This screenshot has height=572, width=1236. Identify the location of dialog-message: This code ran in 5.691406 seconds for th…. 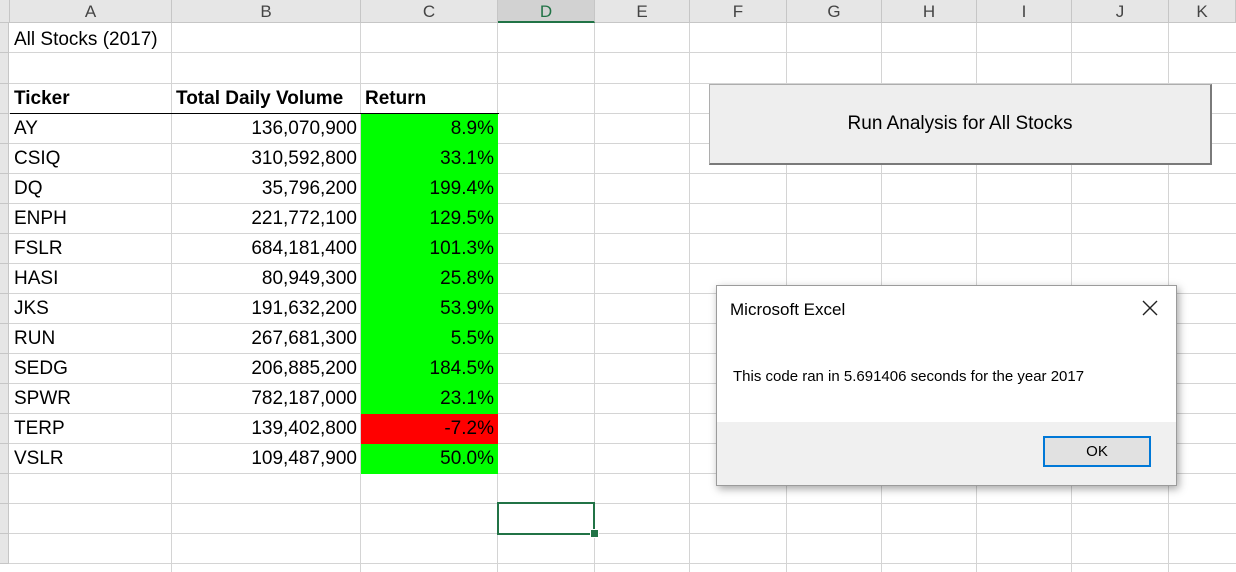
(909, 376).